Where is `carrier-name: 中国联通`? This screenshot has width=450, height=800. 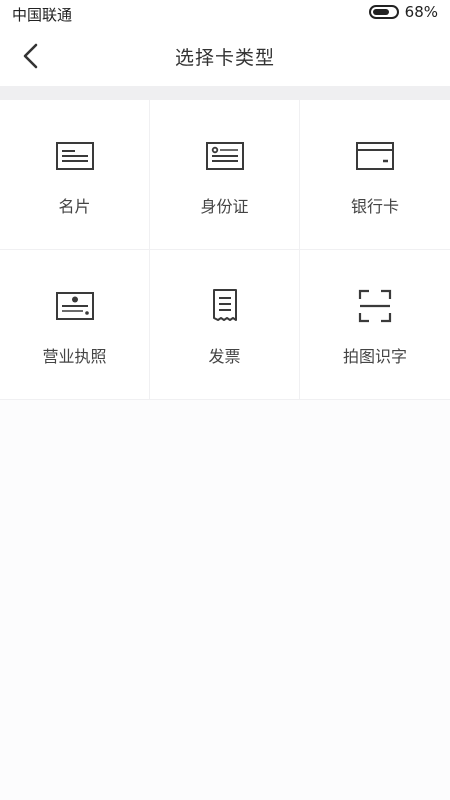
carrier-name: 中国联通 is located at coordinates (42, 15).